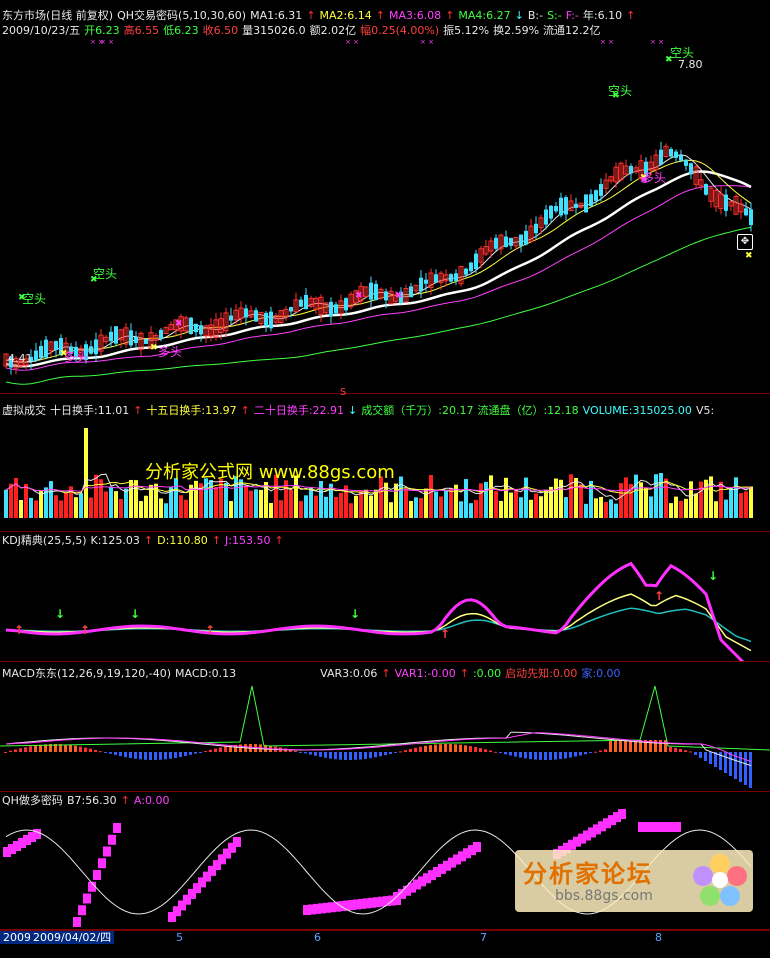 The width and height of the screenshot is (770, 958). What do you see at coordinates (385, 944) in the screenshot?
I see `time-axis-bar: 2009 2009/04/02/四 5 6 7 8` at bounding box center [385, 944].